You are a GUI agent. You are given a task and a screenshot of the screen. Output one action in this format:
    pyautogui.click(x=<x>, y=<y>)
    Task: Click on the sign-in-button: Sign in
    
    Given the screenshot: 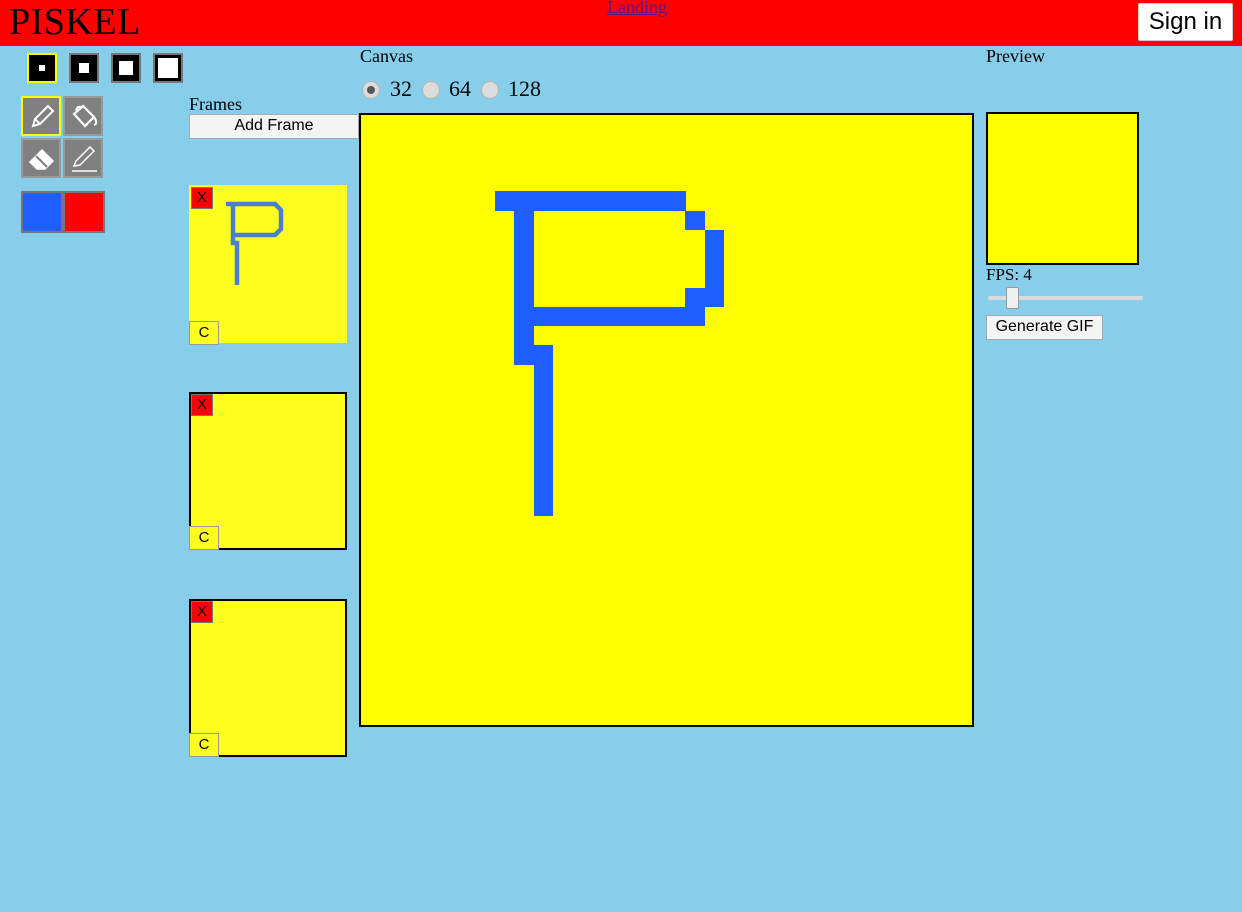 What is the action you would take?
    pyautogui.click(x=1185, y=22)
    